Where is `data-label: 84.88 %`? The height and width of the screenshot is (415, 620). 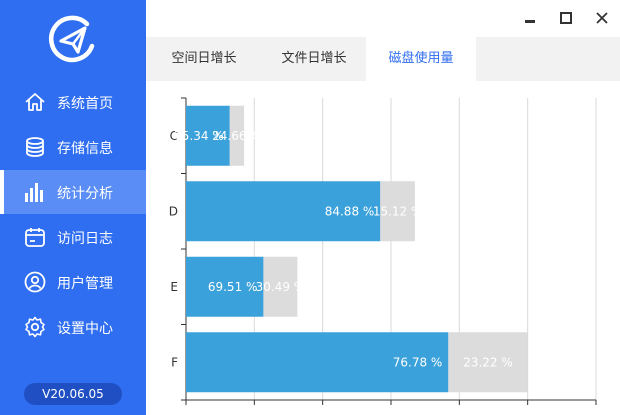
data-label: 84.88 % is located at coordinates (350, 211).